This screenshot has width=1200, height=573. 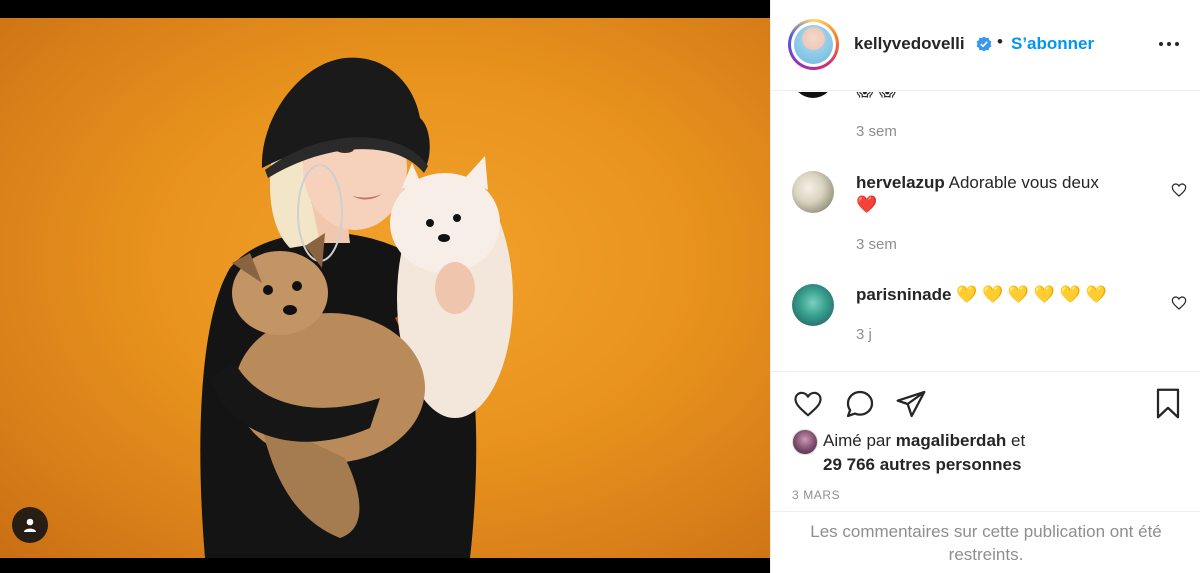 I want to click on comment-text: Adorable vous deux, so click(x=1023, y=182).